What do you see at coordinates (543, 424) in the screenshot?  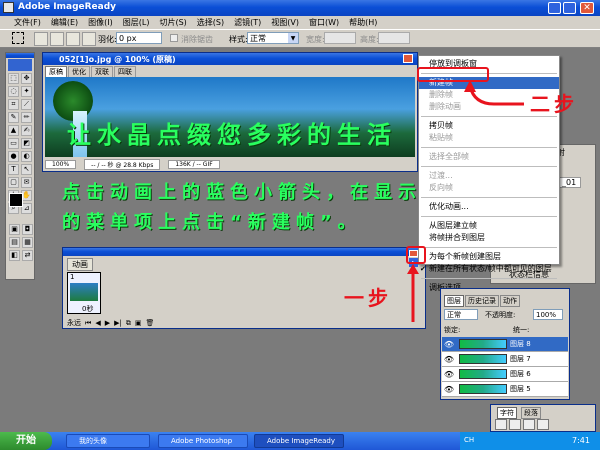 I see `justify-icon` at bounding box center [543, 424].